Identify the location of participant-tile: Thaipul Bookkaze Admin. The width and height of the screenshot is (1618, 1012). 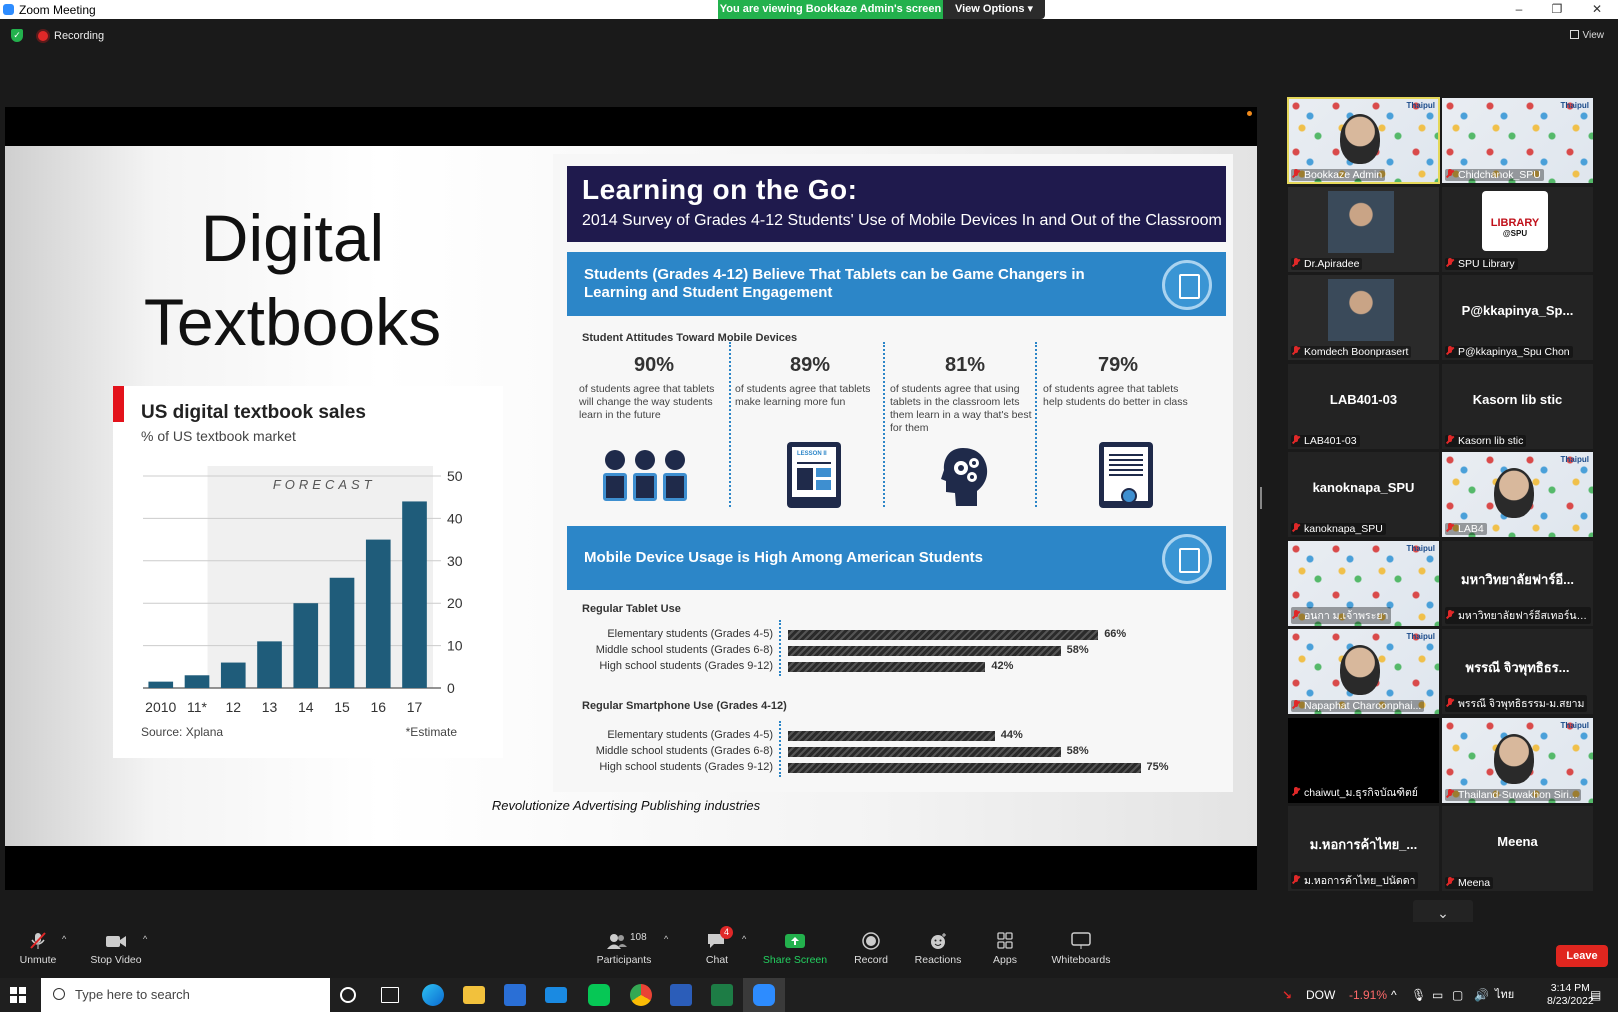
(1363, 140).